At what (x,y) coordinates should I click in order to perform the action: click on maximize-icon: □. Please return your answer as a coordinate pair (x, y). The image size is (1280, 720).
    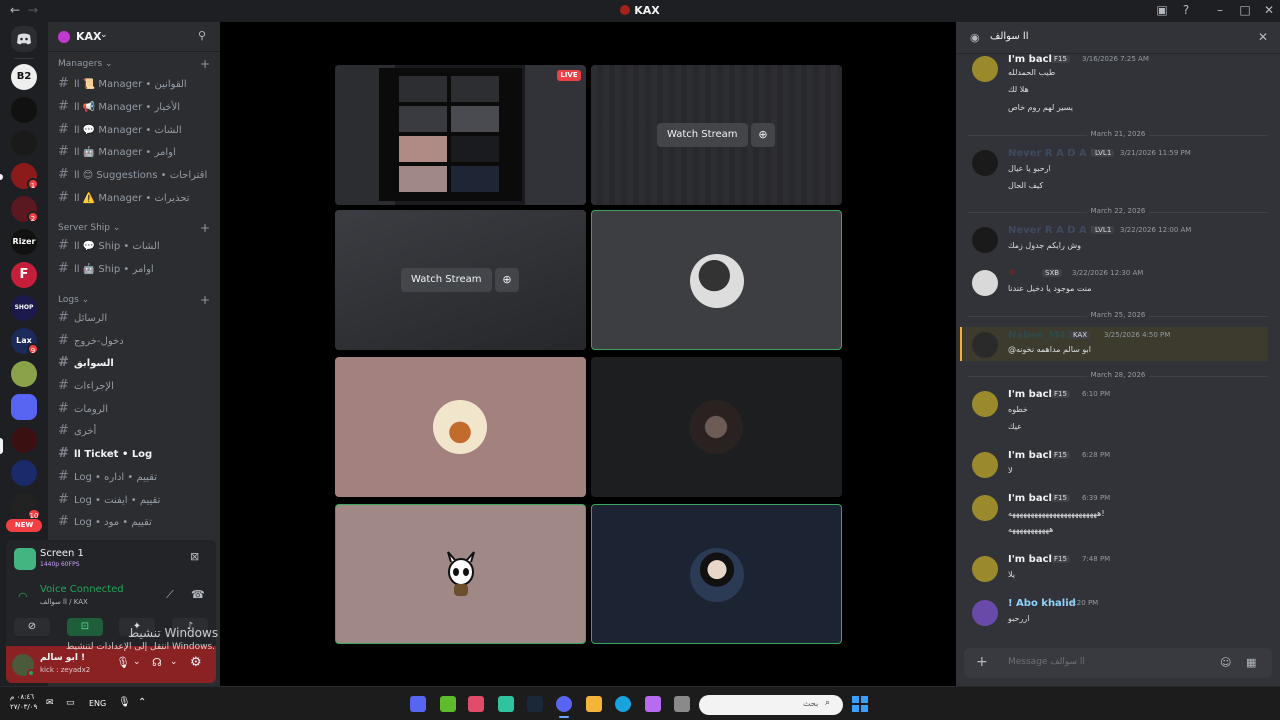
    Looking at the image, I should click on (1245, 10).